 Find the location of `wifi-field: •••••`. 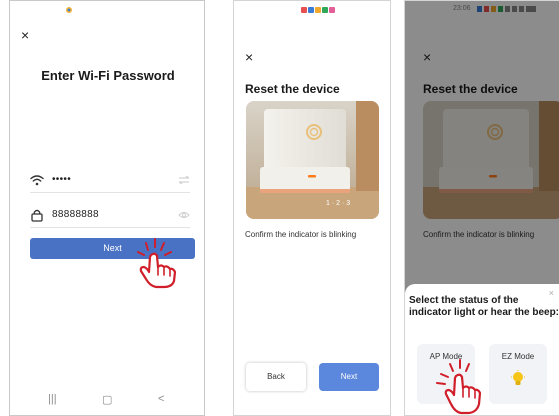

wifi-field: ••••• is located at coordinates (110, 182).